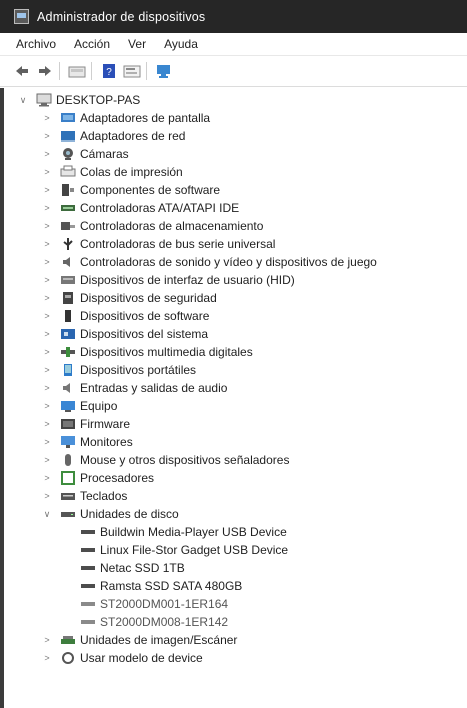 This screenshot has height=708, width=467. I want to click on menu-ver: Ver, so click(137, 44).